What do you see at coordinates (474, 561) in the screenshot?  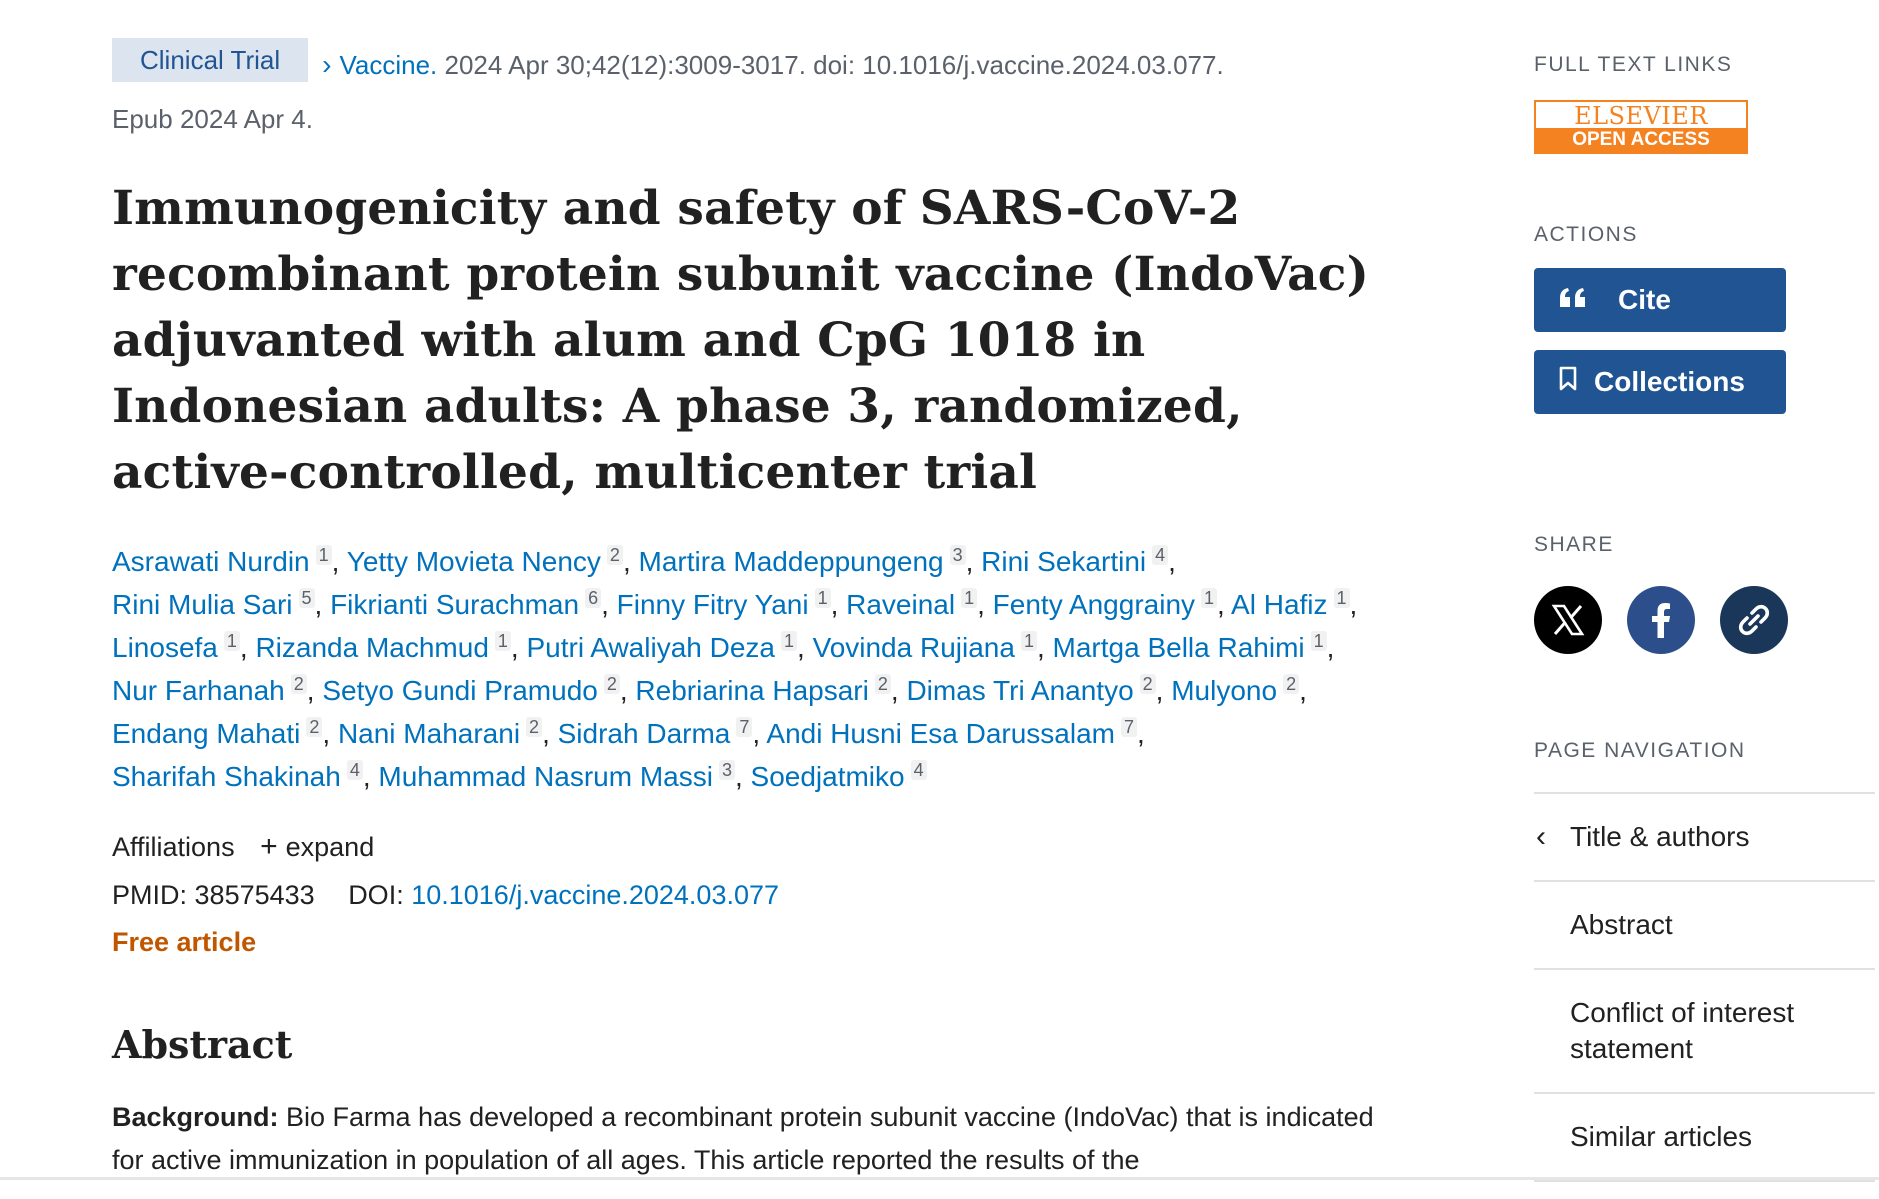 I see `author-link: Yetty Movieta Nency` at bounding box center [474, 561].